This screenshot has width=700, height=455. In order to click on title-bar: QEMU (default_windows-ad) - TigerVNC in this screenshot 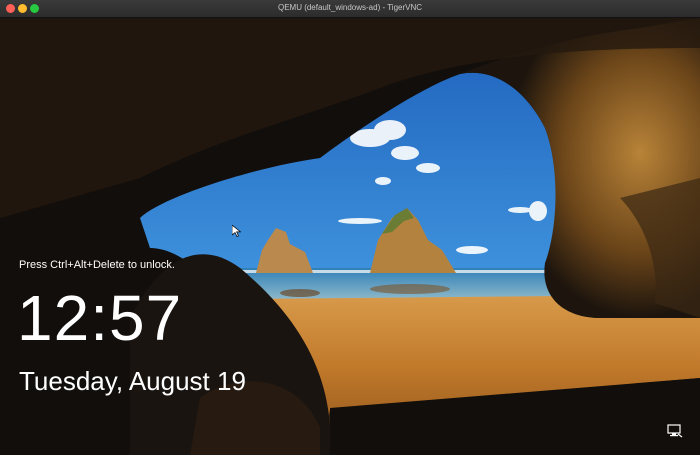, I will do `click(350, 9)`.